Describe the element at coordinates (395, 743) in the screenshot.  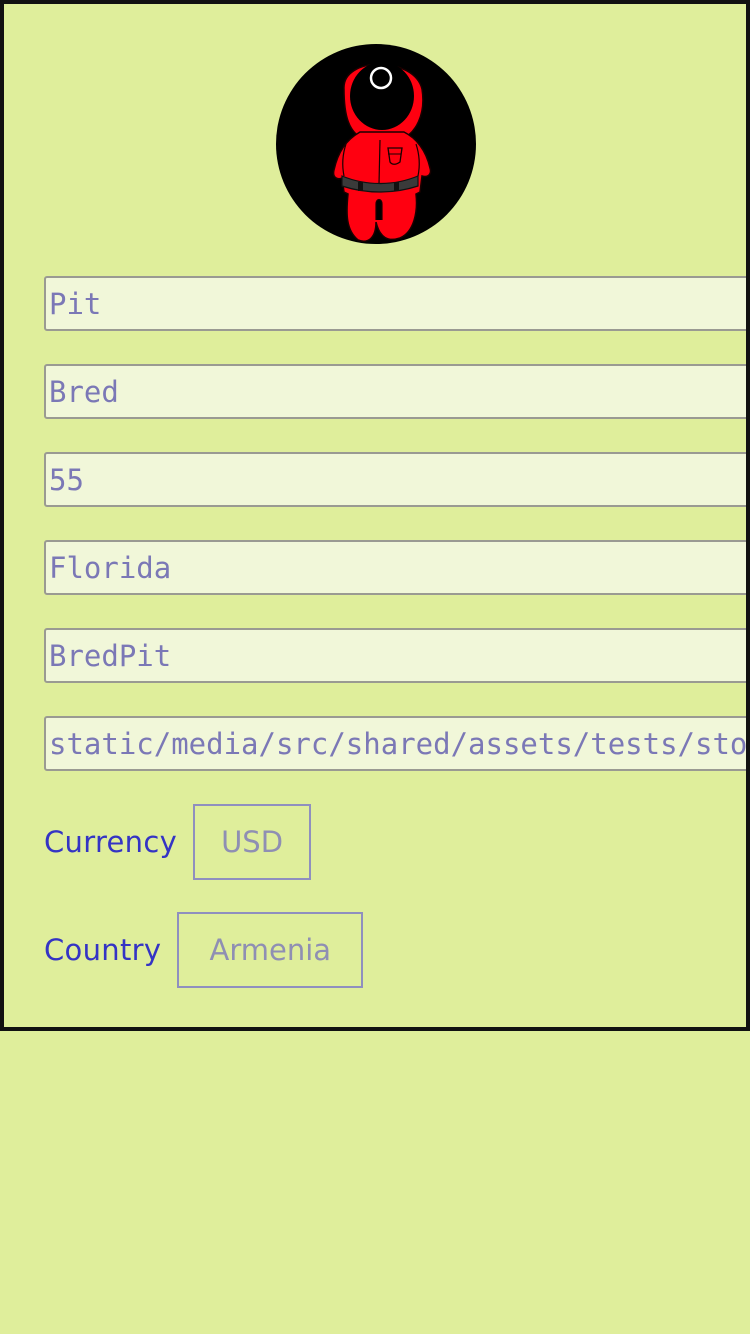
I see `avatar-path-input` at that location.